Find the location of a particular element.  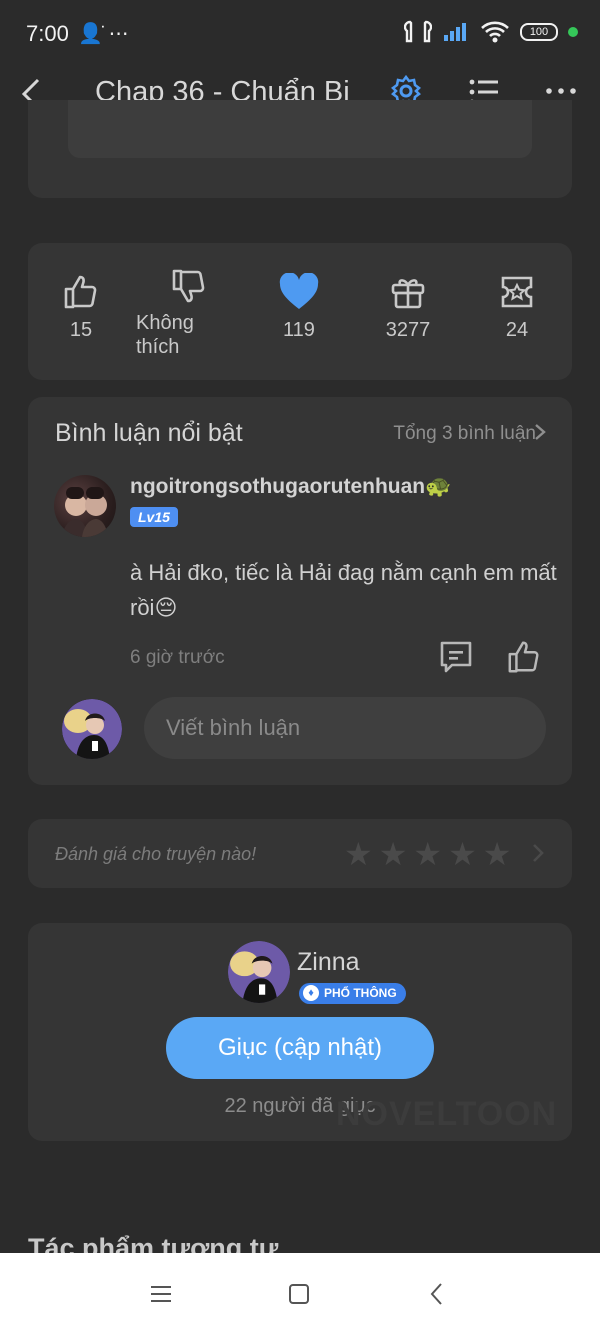

thumbs-up-icon is located at coordinates (80, 292).